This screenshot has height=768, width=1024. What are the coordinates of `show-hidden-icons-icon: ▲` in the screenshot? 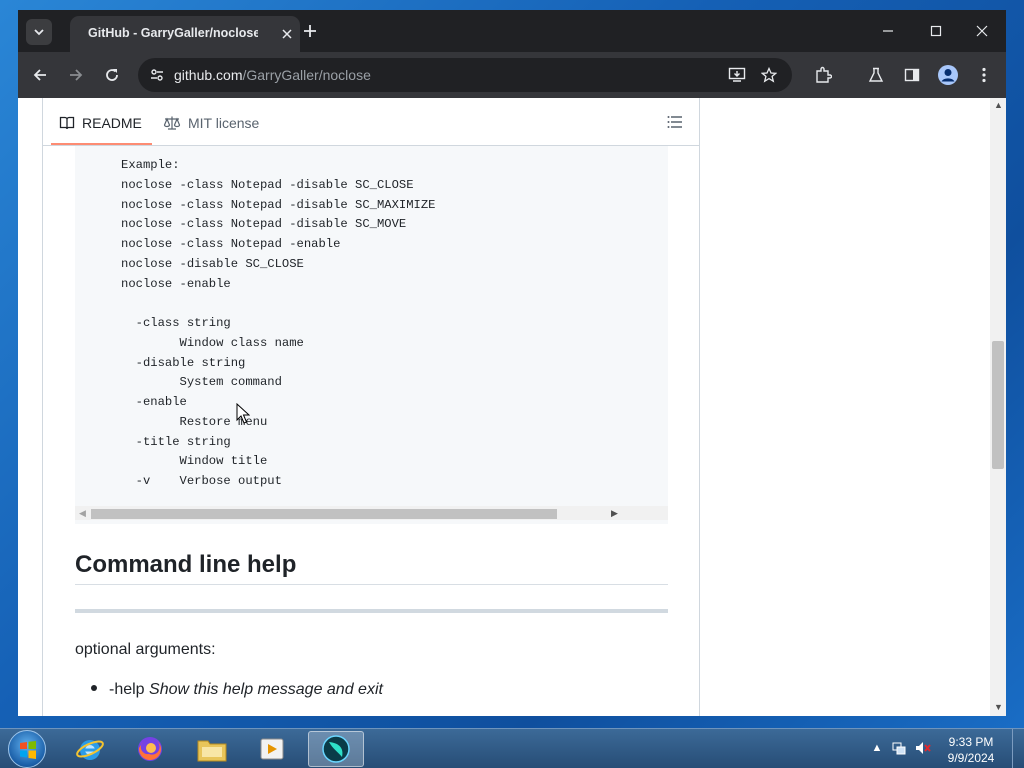 It's located at (877, 748).